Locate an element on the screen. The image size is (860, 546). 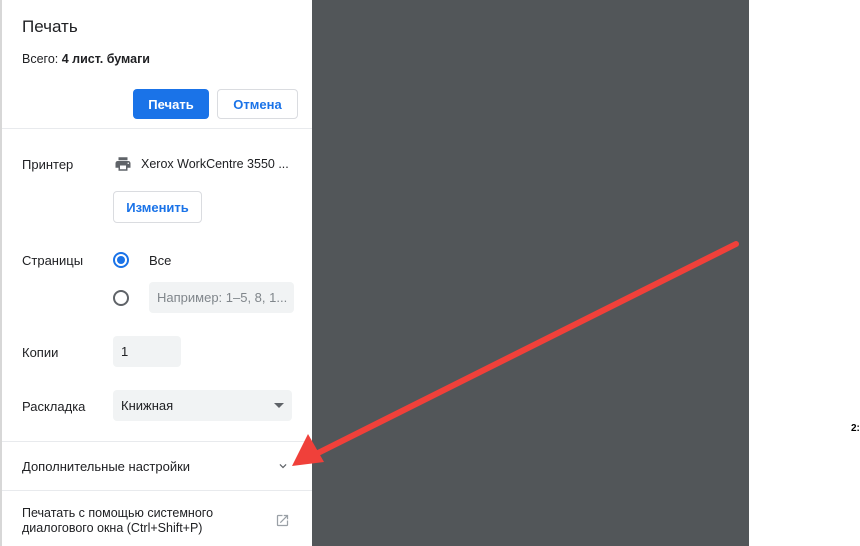
printer-label: Принтер is located at coordinates (48, 164).